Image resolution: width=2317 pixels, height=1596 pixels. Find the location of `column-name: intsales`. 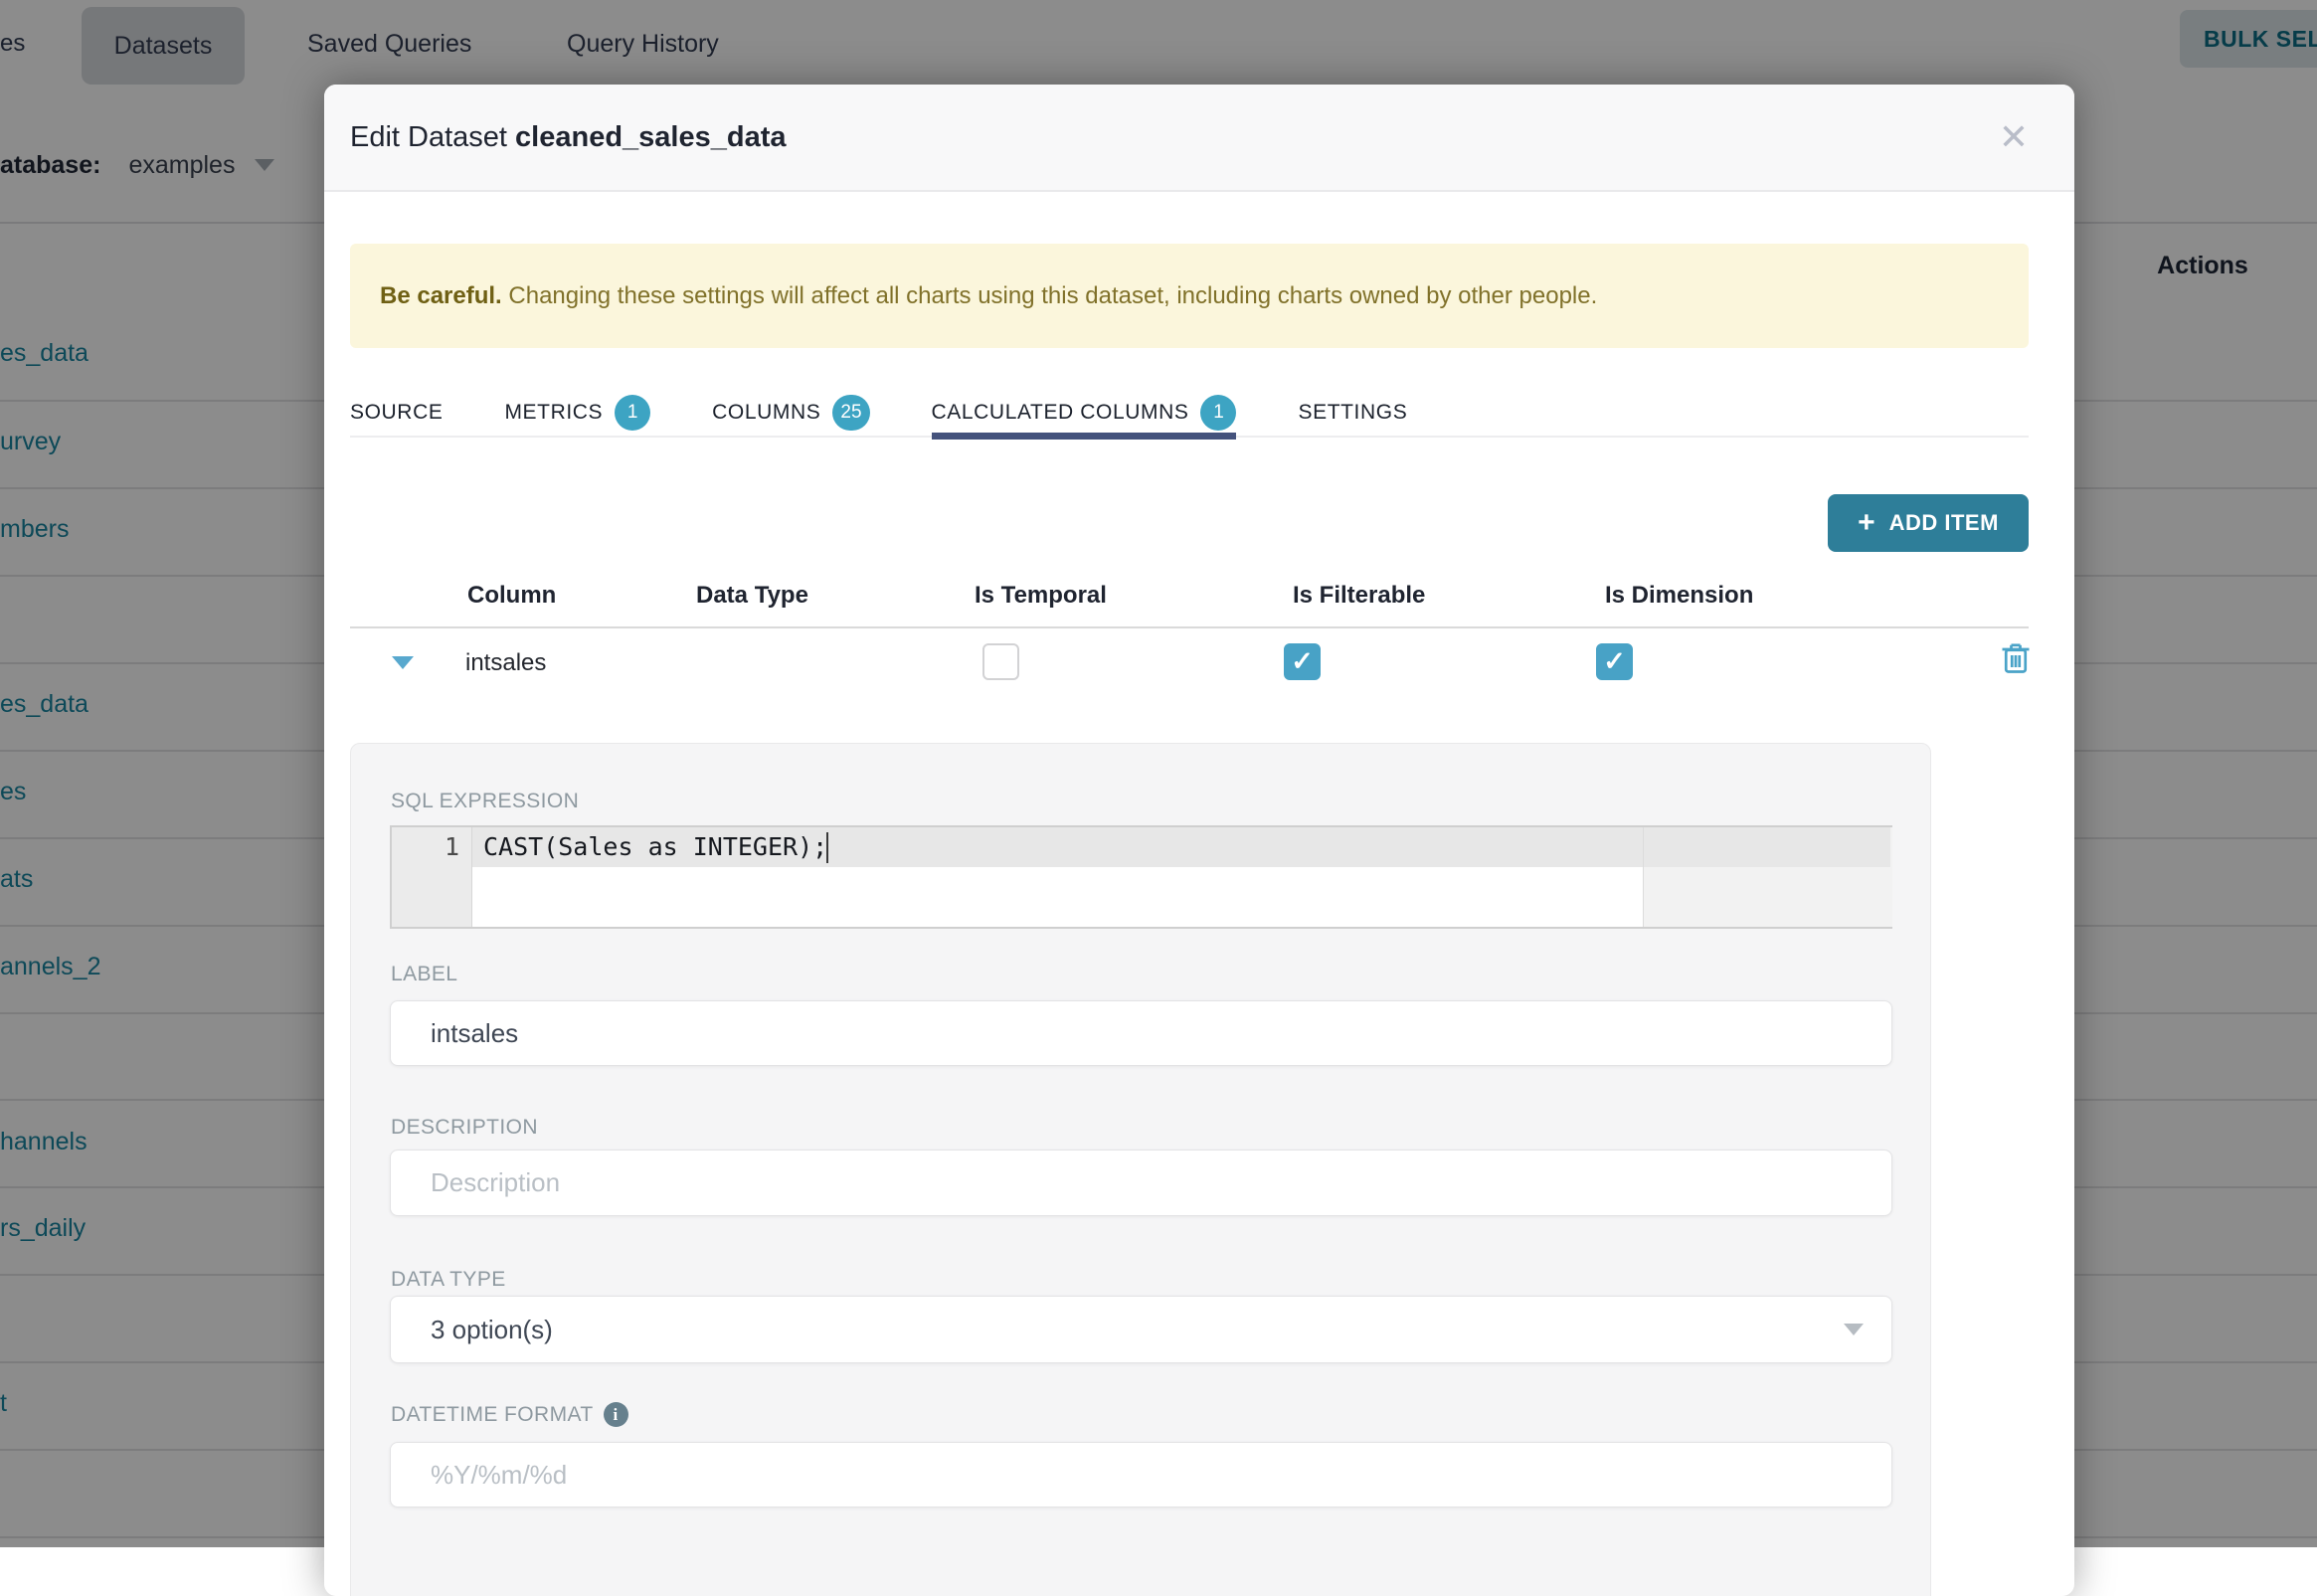

column-name: intsales is located at coordinates (505, 663).